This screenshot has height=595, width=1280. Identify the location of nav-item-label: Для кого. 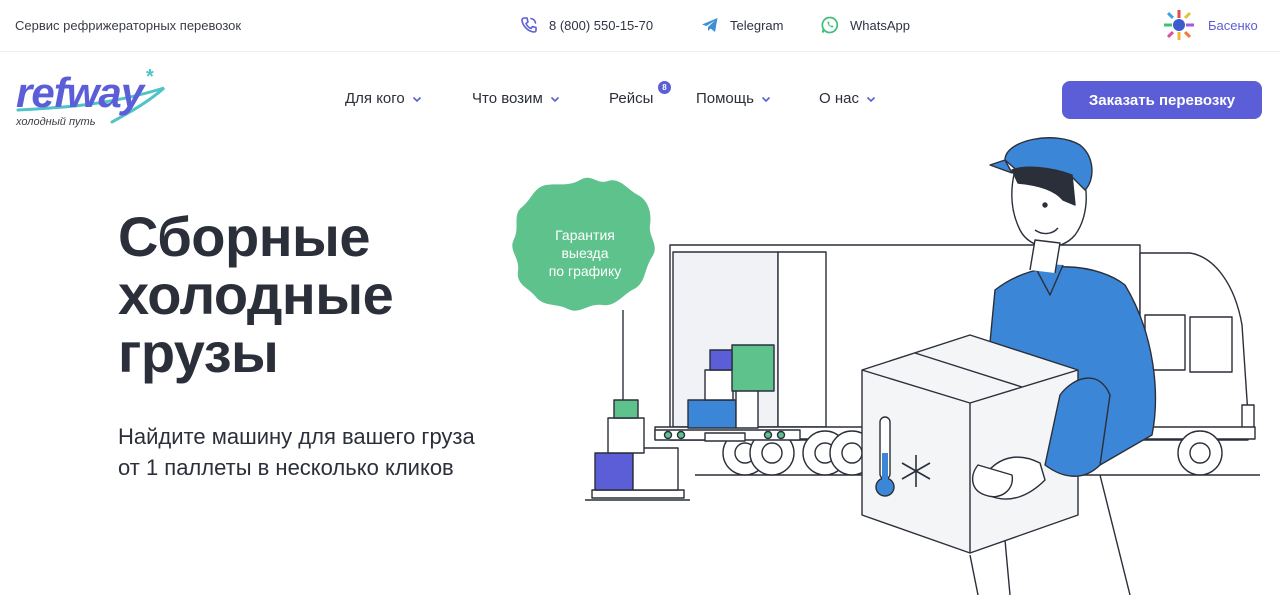
(375, 98).